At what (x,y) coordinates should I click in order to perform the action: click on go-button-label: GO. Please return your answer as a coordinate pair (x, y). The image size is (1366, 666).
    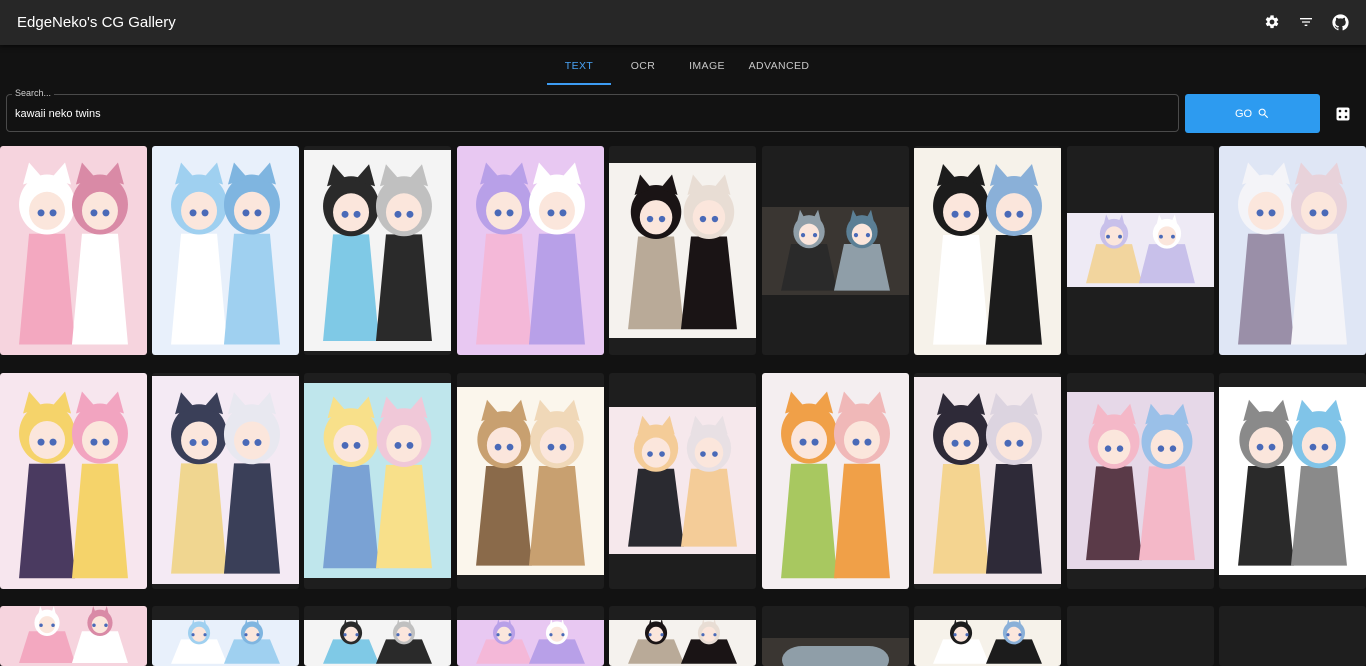
    Looking at the image, I should click on (1243, 113).